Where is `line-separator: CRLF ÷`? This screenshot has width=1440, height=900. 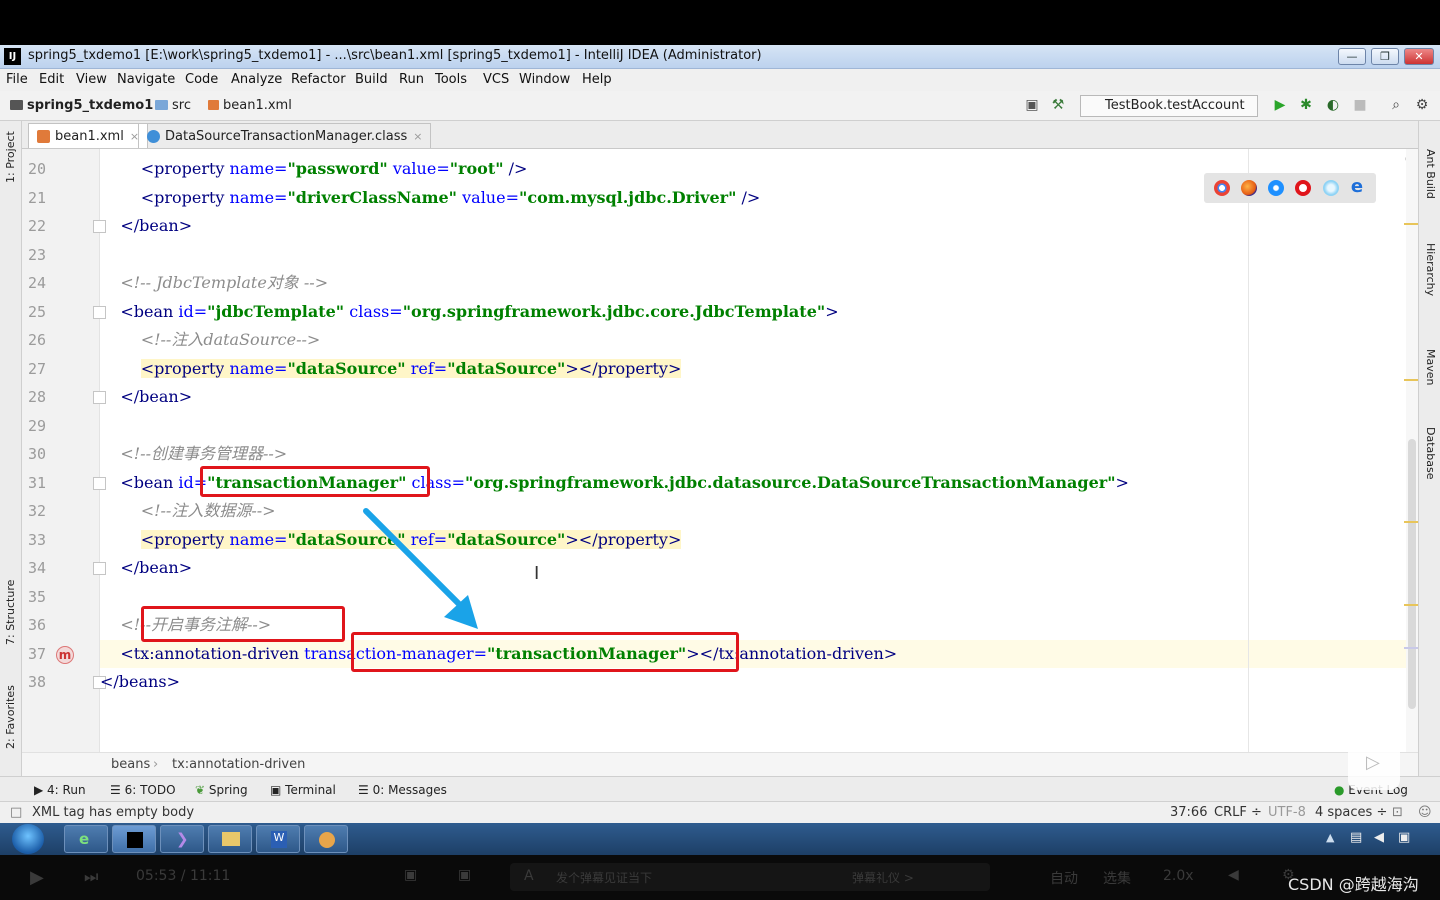
line-separator: CRLF ÷ is located at coordinates (1238, 812).